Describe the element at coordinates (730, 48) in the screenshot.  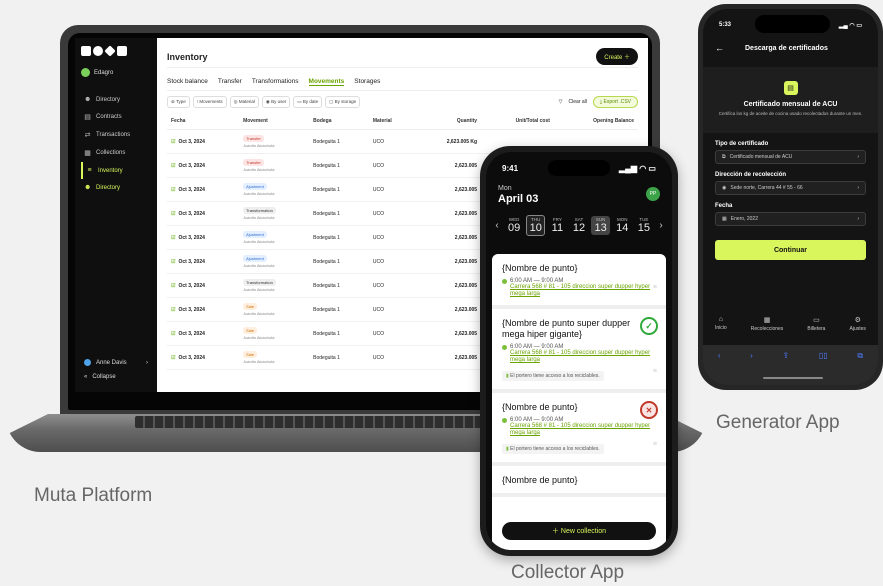
I see `back-arrow-icon: ←` at that location.